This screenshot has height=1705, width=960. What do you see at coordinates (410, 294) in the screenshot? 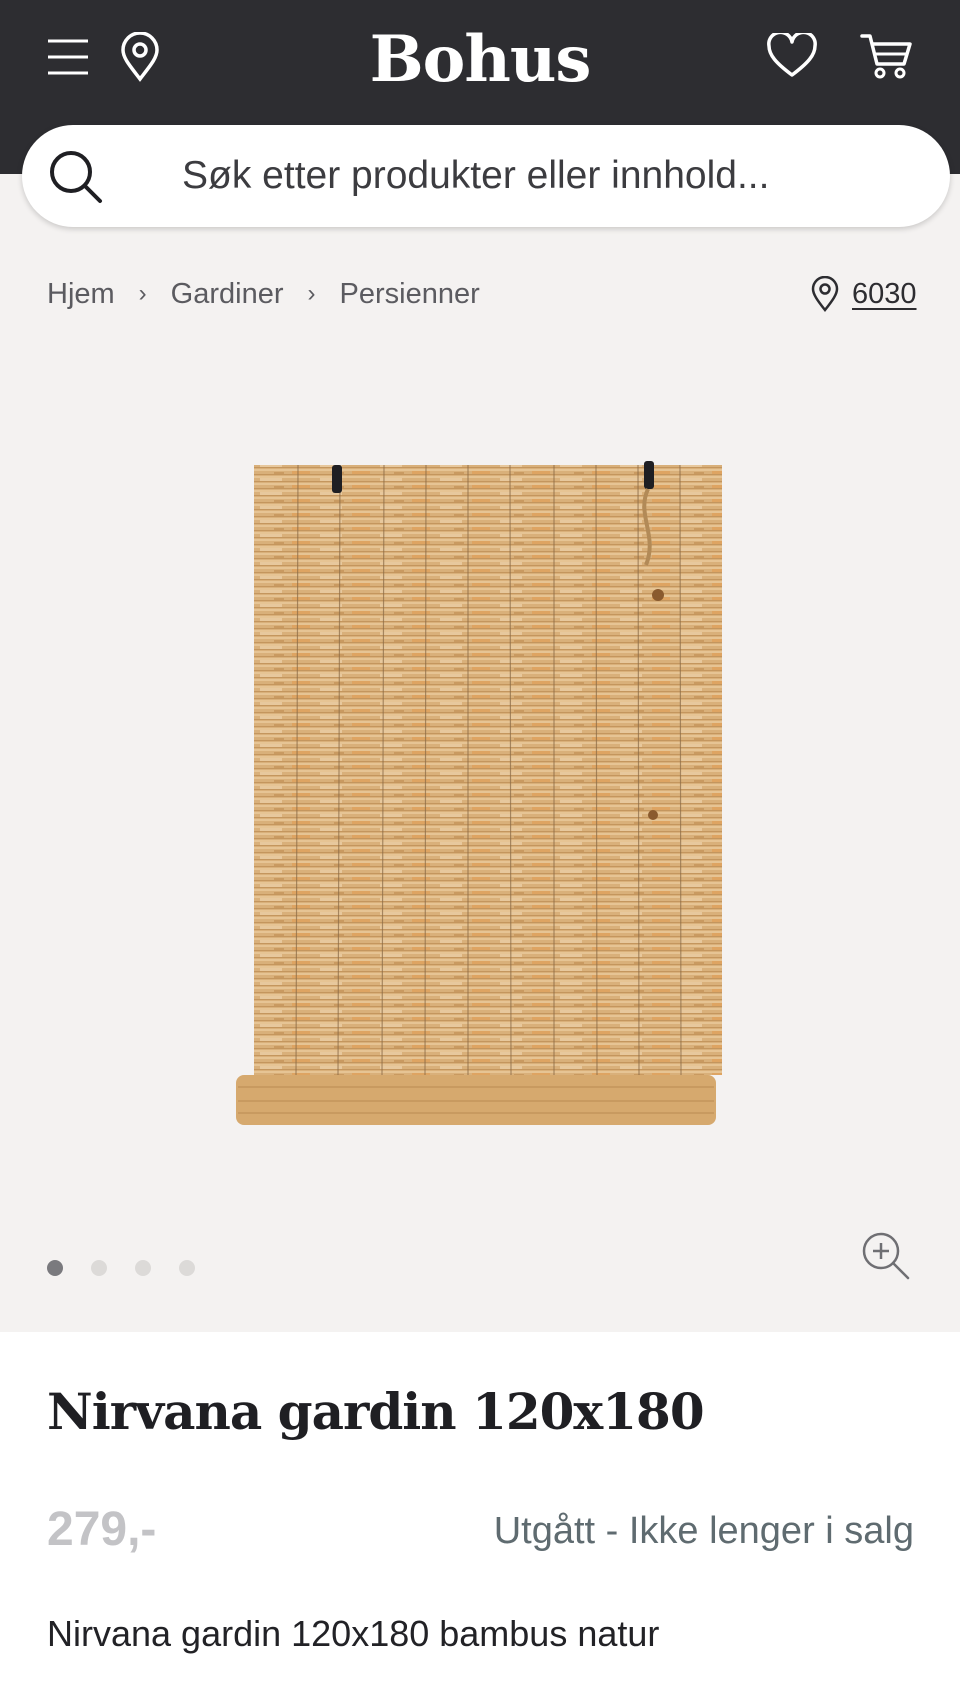
I see `breadcrumb-persienner: Persienner` at bounding box center [410, 294].